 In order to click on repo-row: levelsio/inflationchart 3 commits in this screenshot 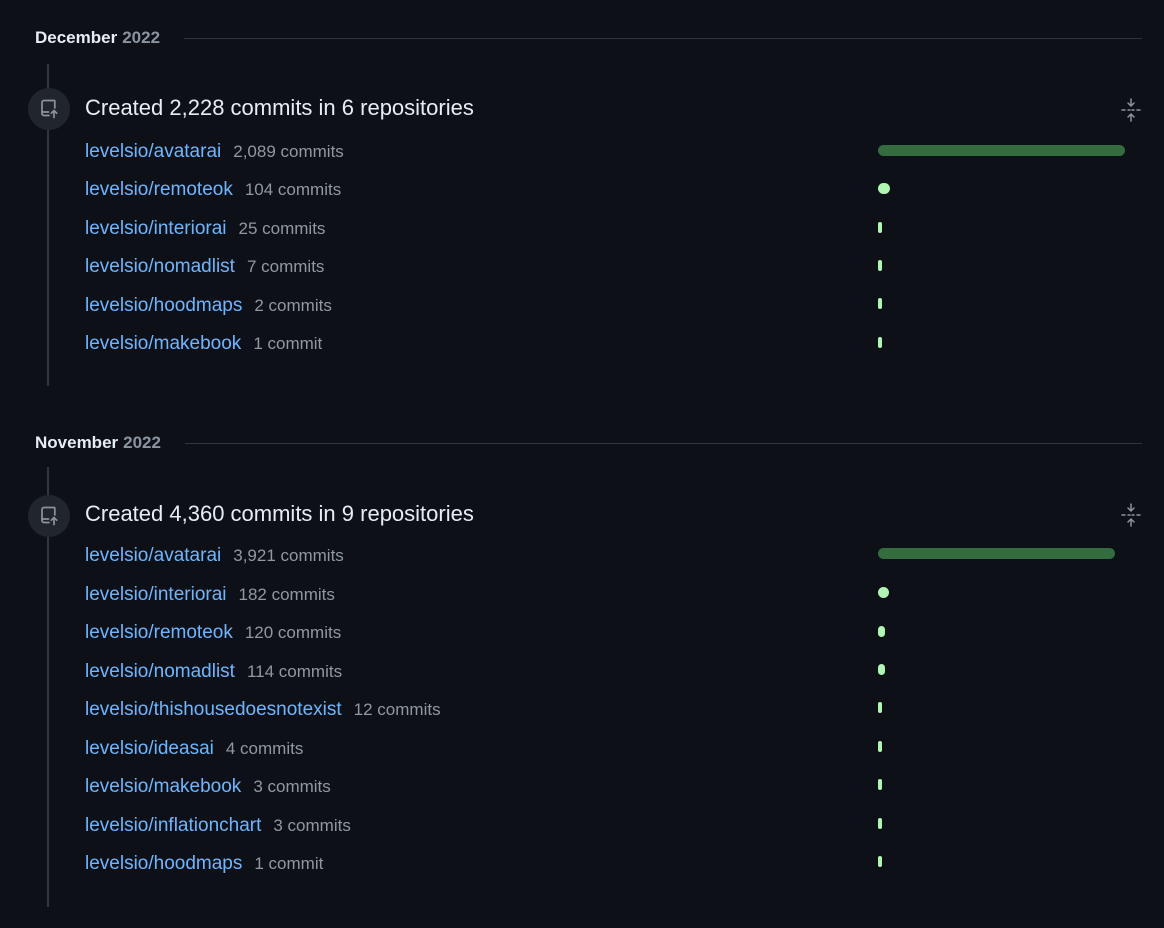, I will do `click(218, 826)`.